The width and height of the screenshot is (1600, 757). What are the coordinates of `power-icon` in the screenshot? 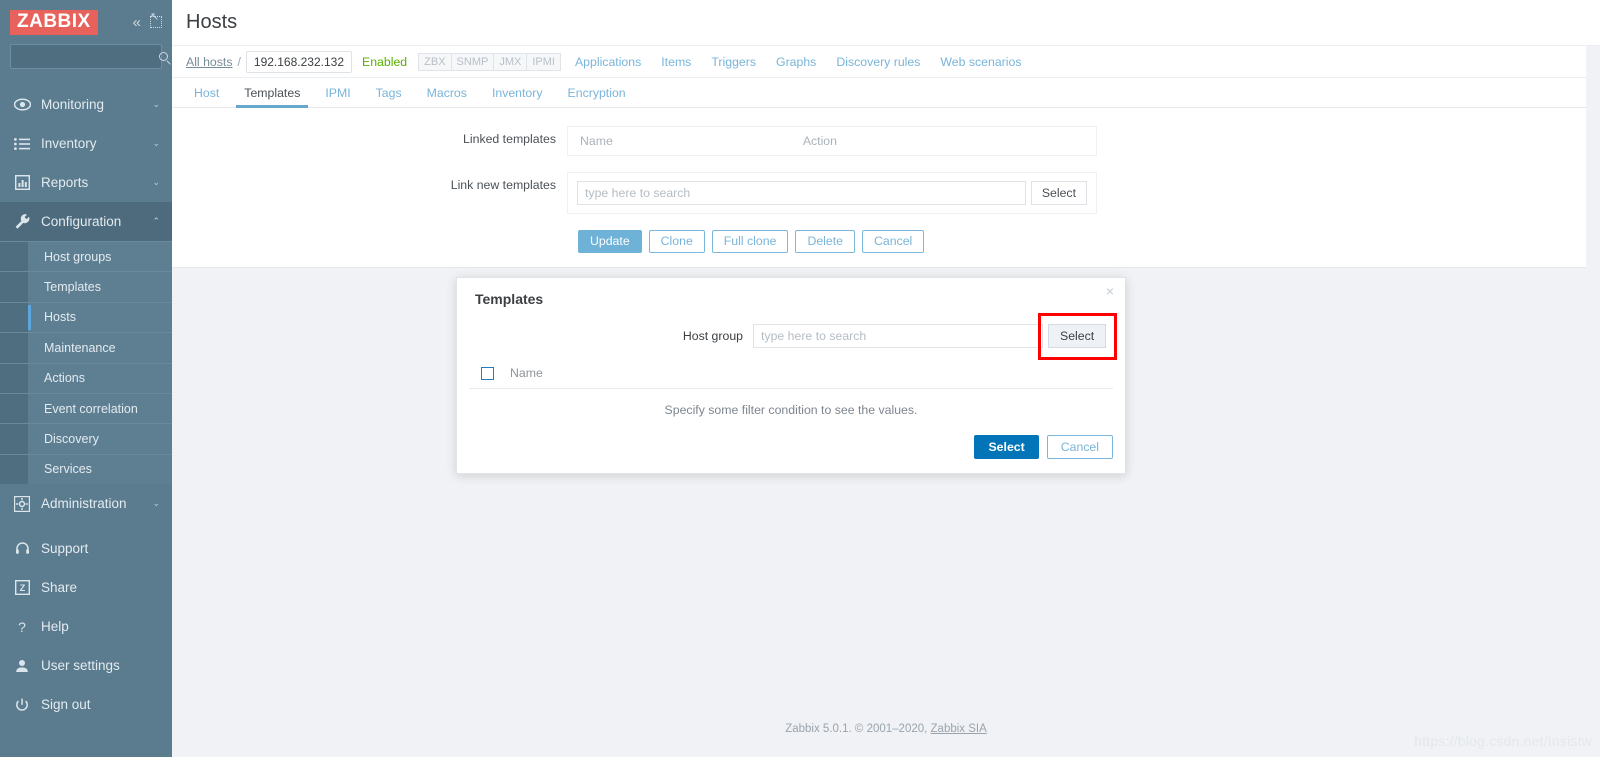 It's located at (22, 705).